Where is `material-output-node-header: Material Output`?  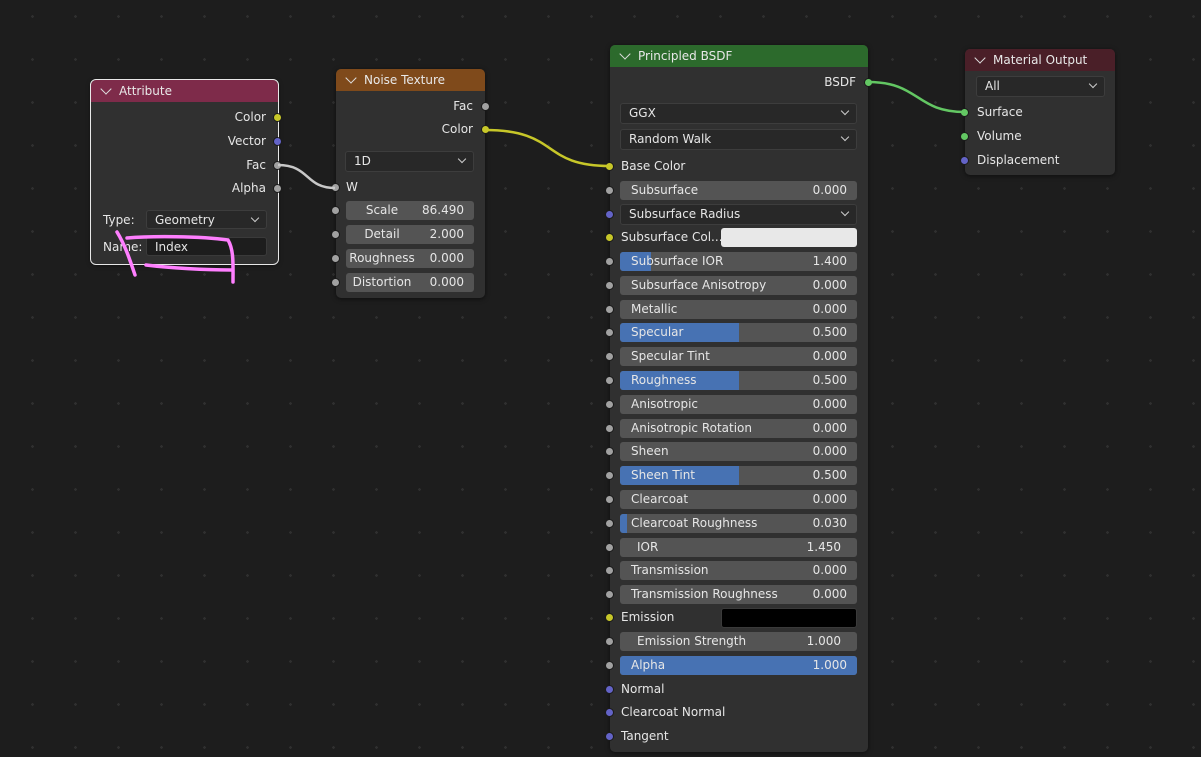
material-output-node-header: Material Output is located at coordinates (1040, 60).